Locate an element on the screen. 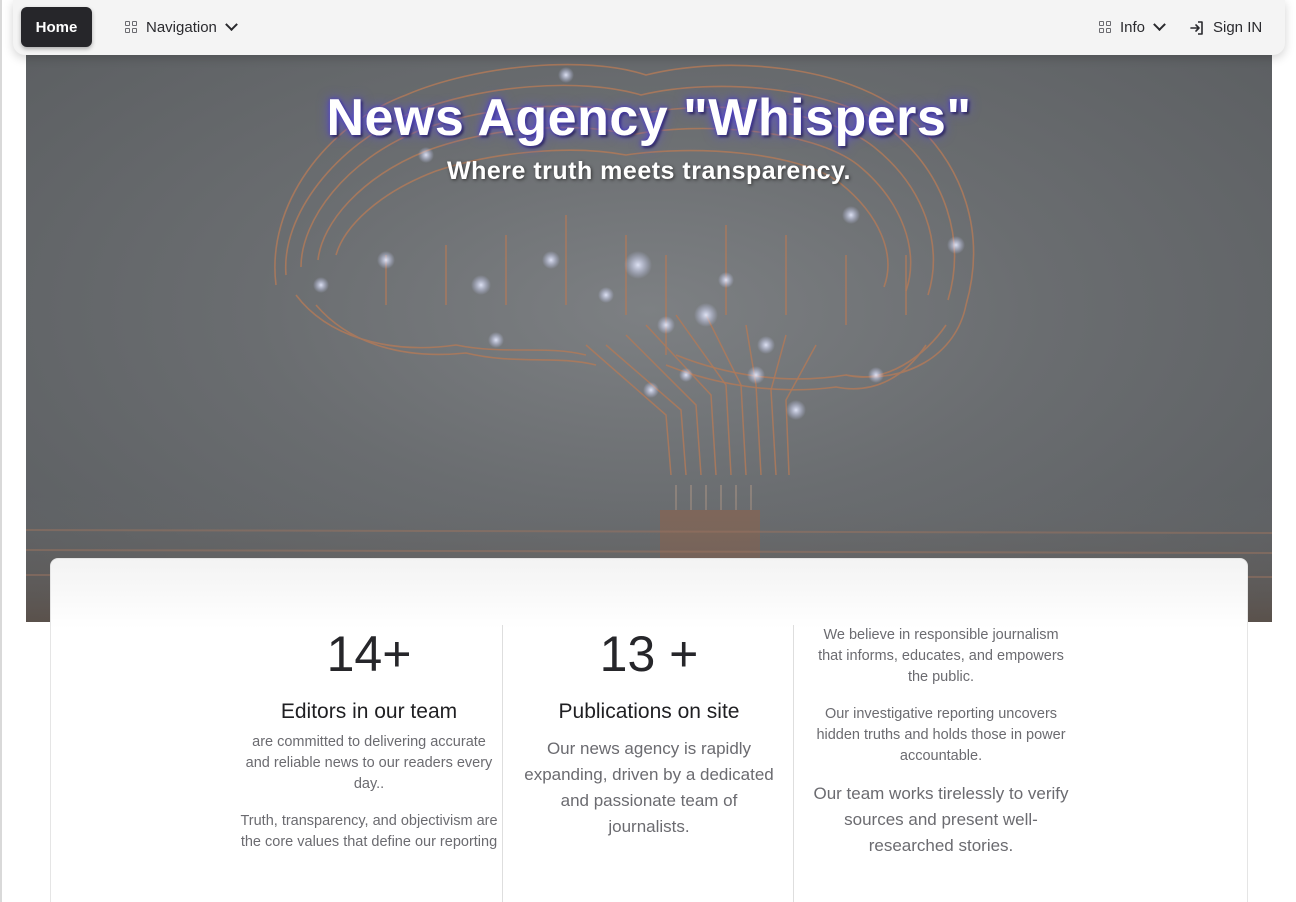 This screenshot has height=902, width=1296. hero-subtitle: Where truth meets transparency. is located at coordinates (649, 171).